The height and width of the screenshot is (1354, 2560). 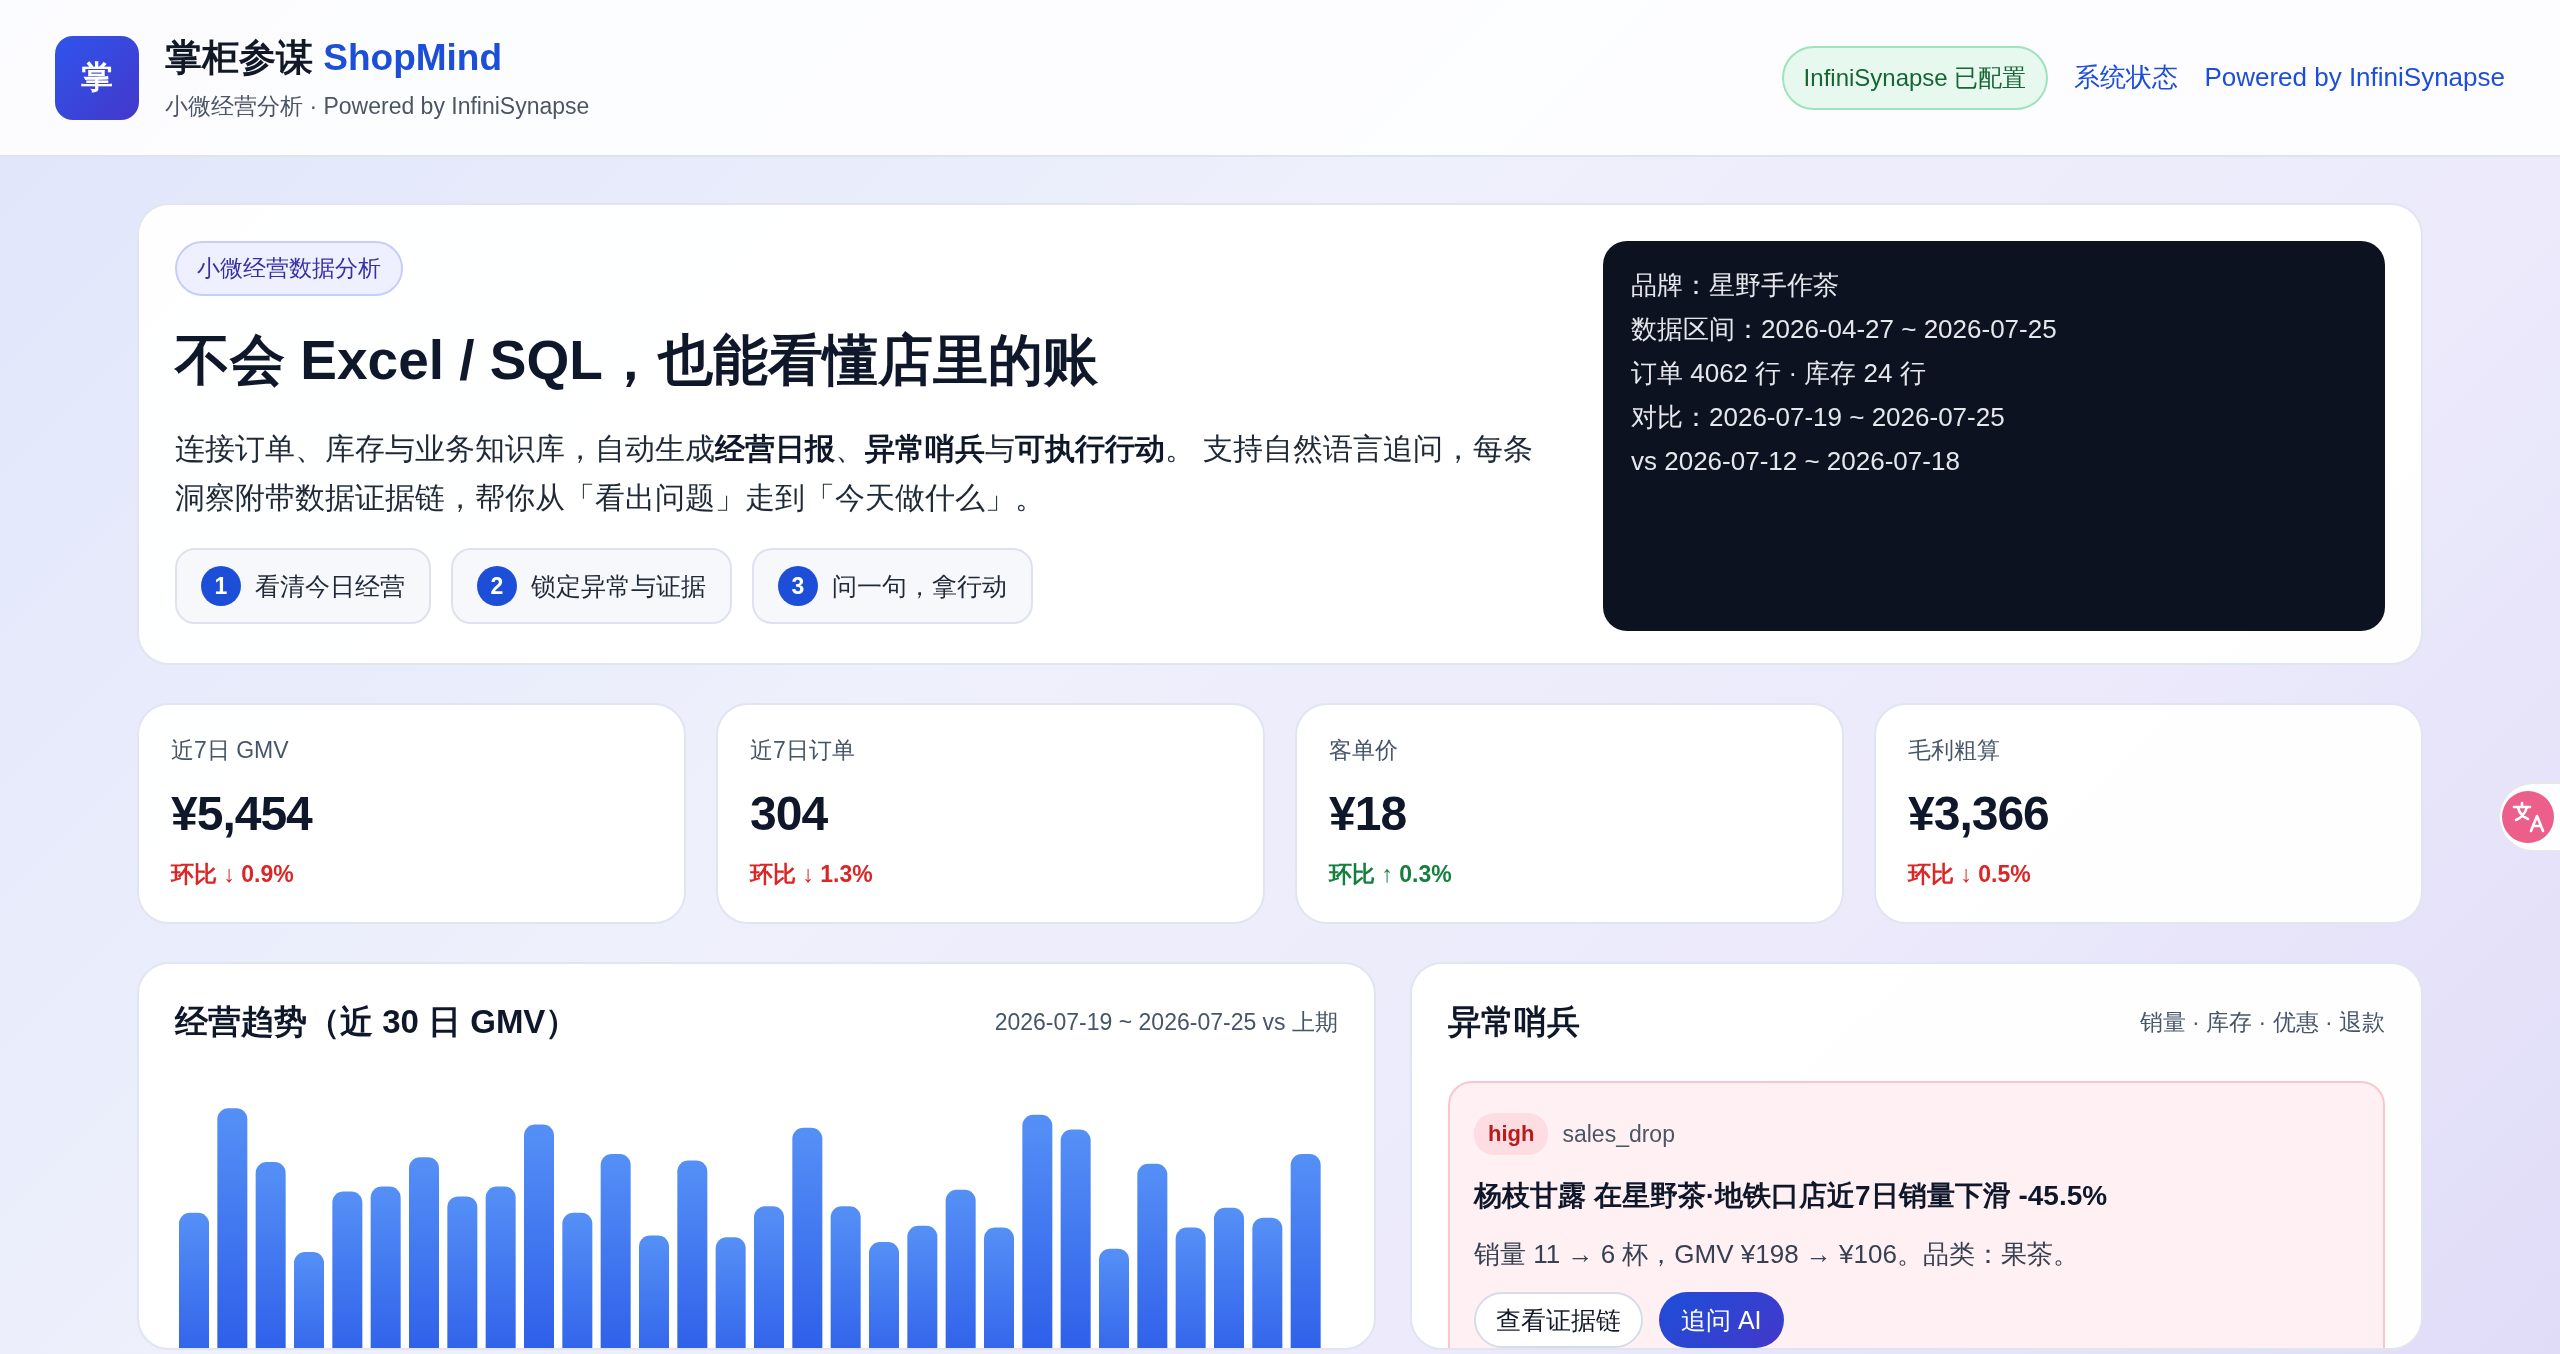 I want to click on kpi-value: 304, so click(x=789, y=813).